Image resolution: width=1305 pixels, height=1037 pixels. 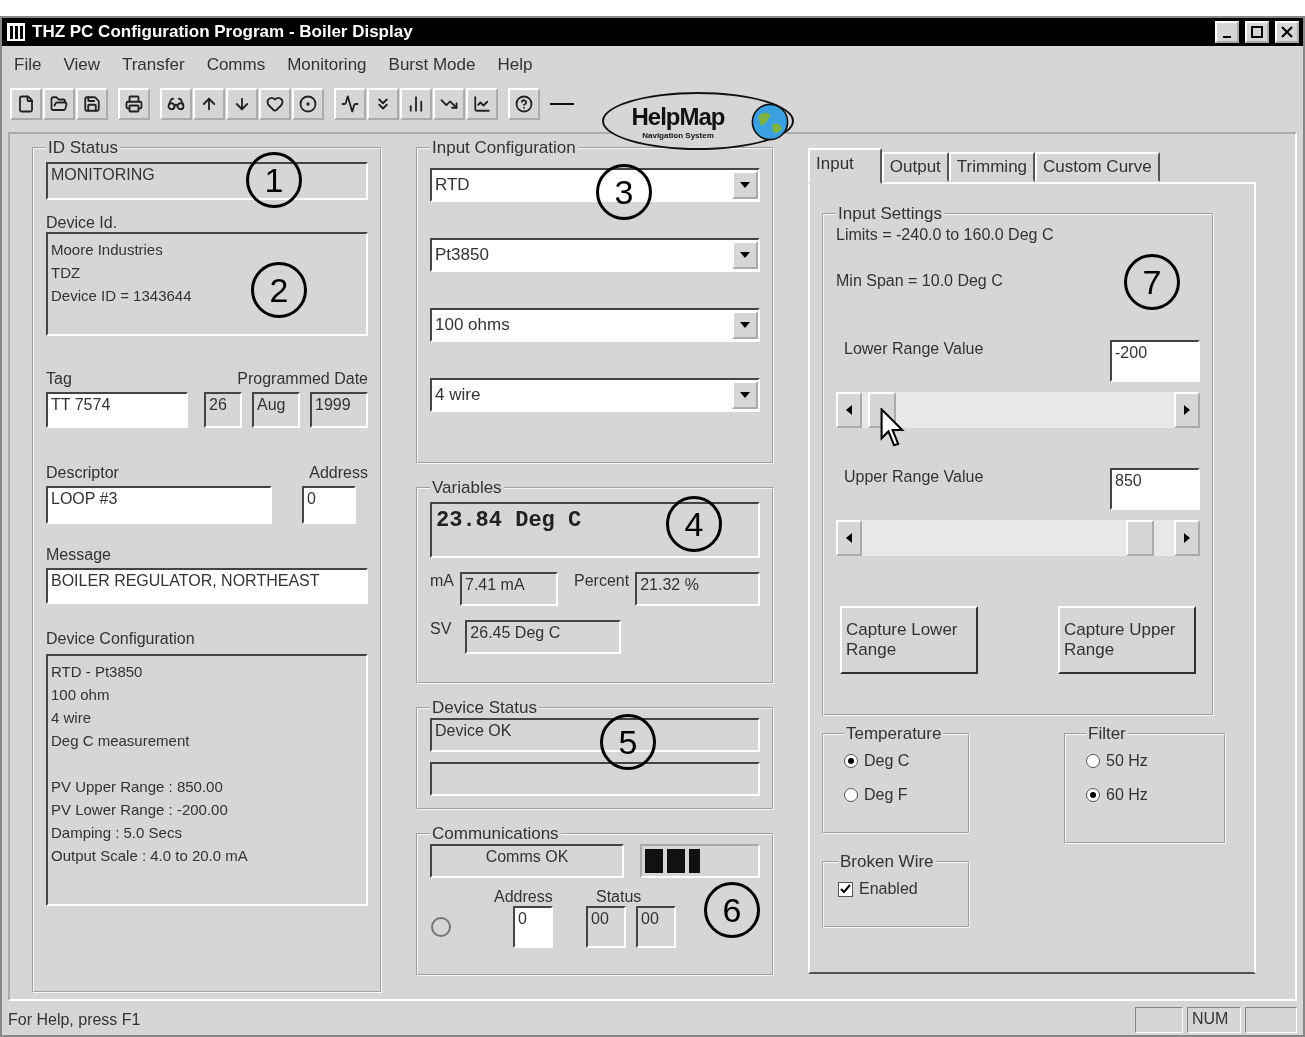 What do you see at coordinates (223, 410) in the screenshot?
I see `date-field: 26` at bounding box center [223, 410].